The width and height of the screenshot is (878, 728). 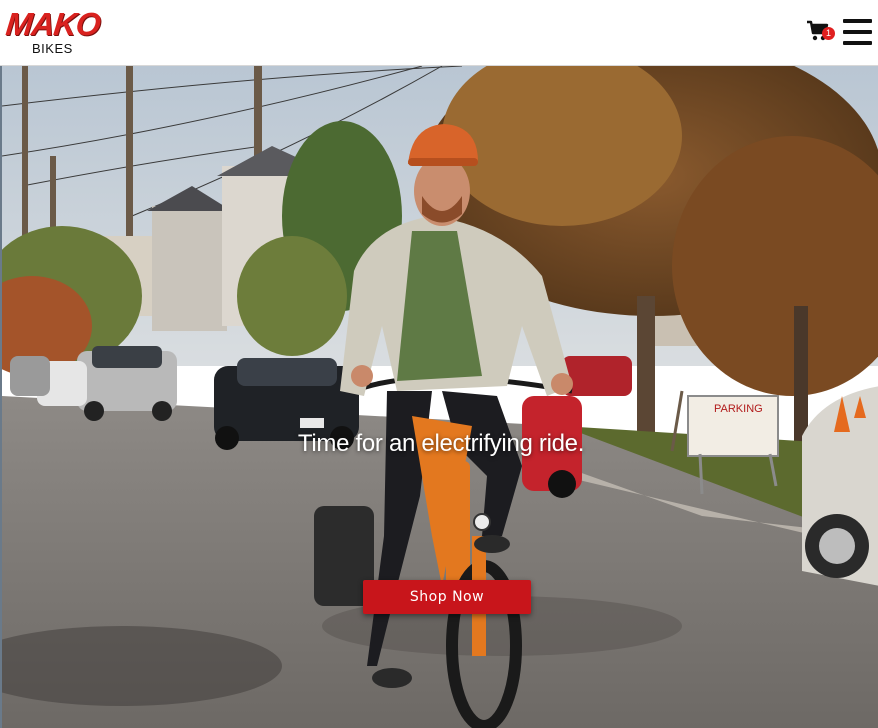 I want to click on tree, so click(x=292, y=296).